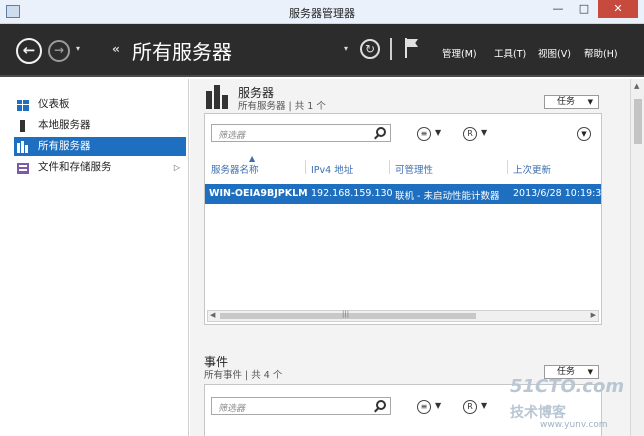 The height and width of the screenshot is (436, 644). I want to click on watermark-url: www.yunv.com, so click(574, 425).